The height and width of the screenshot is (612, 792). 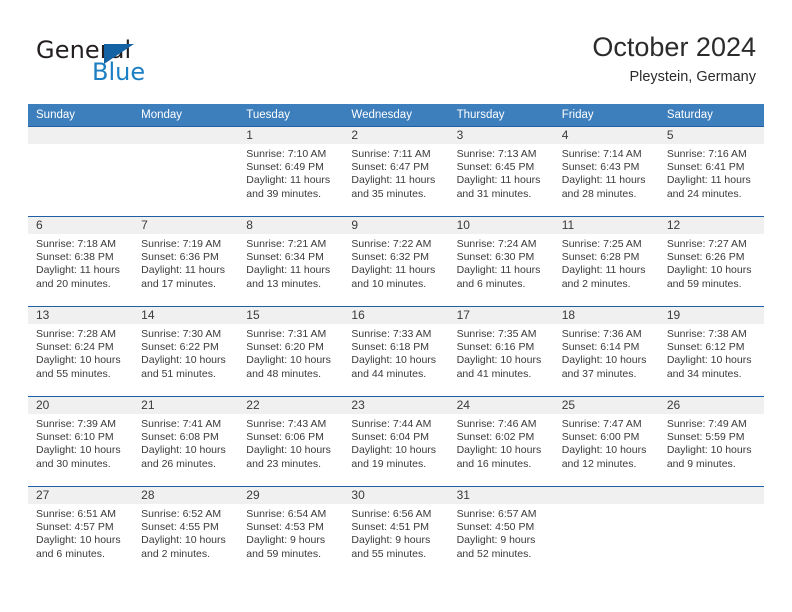 What do you see at coordinates (291, 315) in the screenshot?
I see `day-number: 15` at bounding box center [291, 315].